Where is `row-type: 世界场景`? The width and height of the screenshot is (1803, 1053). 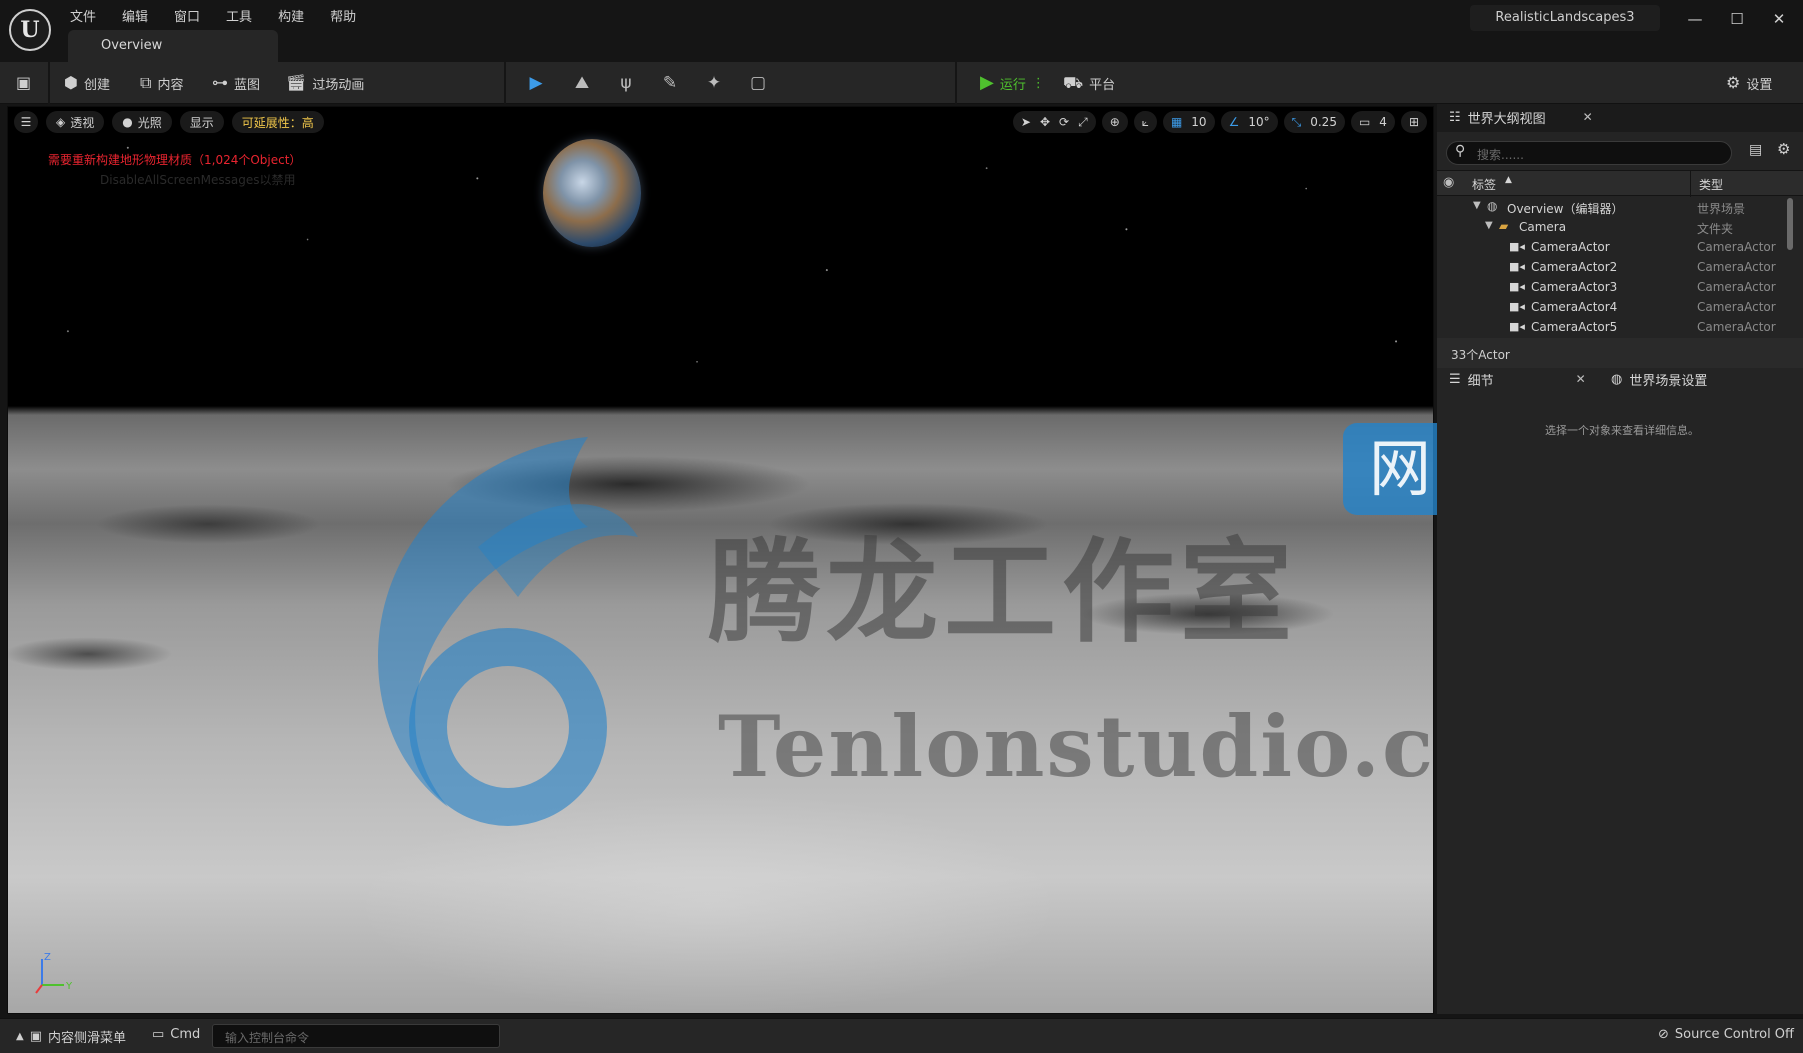 row-type: 世界场景 is located at coordinates (1721, 209).